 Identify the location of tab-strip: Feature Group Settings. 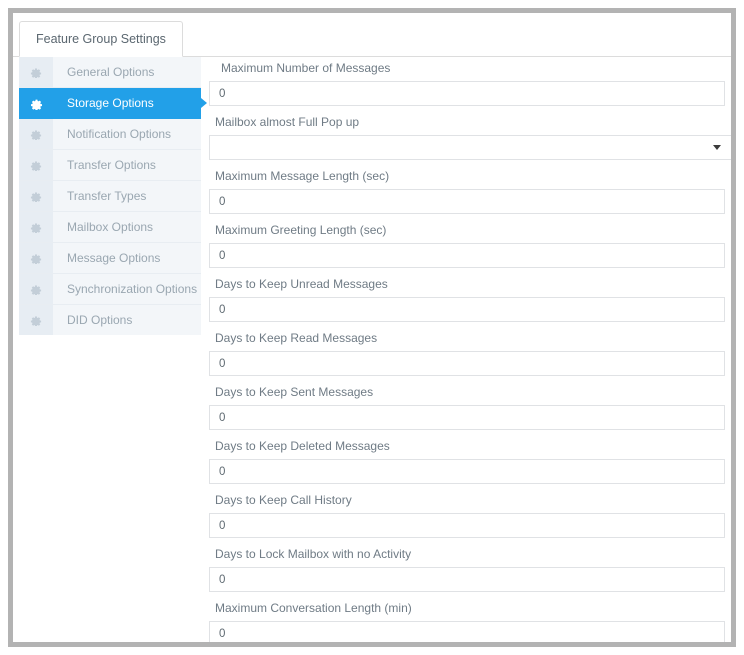
(372, 39).